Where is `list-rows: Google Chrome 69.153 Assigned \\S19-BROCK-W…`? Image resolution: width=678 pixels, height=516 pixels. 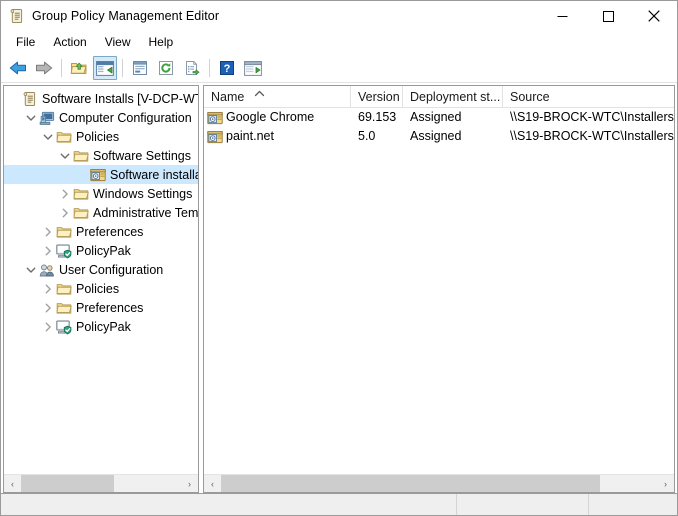
list-rows: Google Chrome 69.153 Assigned \\S19-BROCK-W… is located at coordinates (439, 127).